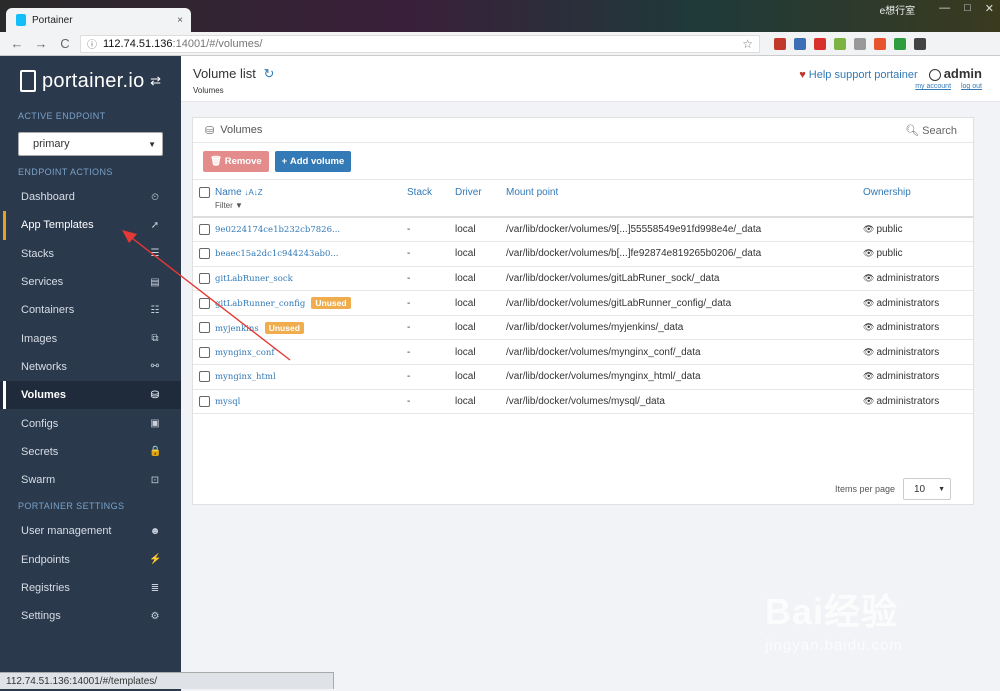  Describe the element at coordinates (90, 452) in the screenshot. I see `sidebar-item-secrets: Secrets 🔒` at that location.